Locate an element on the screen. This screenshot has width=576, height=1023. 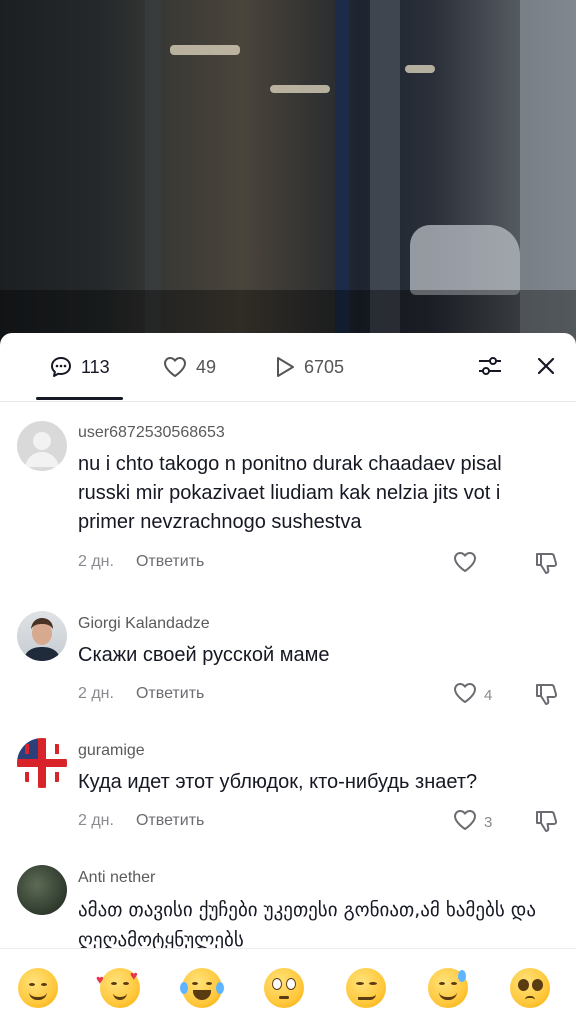
active-tab-indicator is located at coordinates (79, 398).